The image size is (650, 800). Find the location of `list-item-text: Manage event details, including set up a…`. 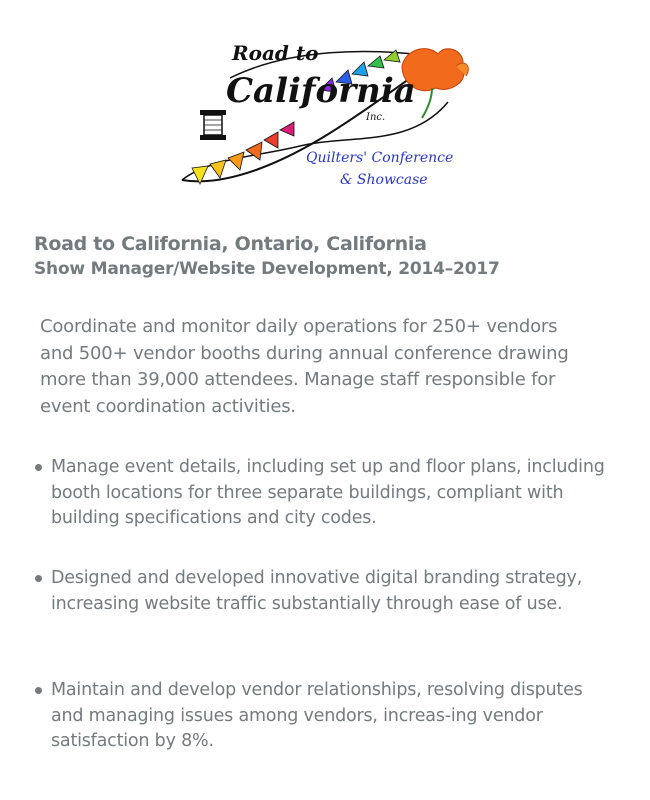

list-item-text: Manage event details, including set up a… is located at coordinates (328, 492).